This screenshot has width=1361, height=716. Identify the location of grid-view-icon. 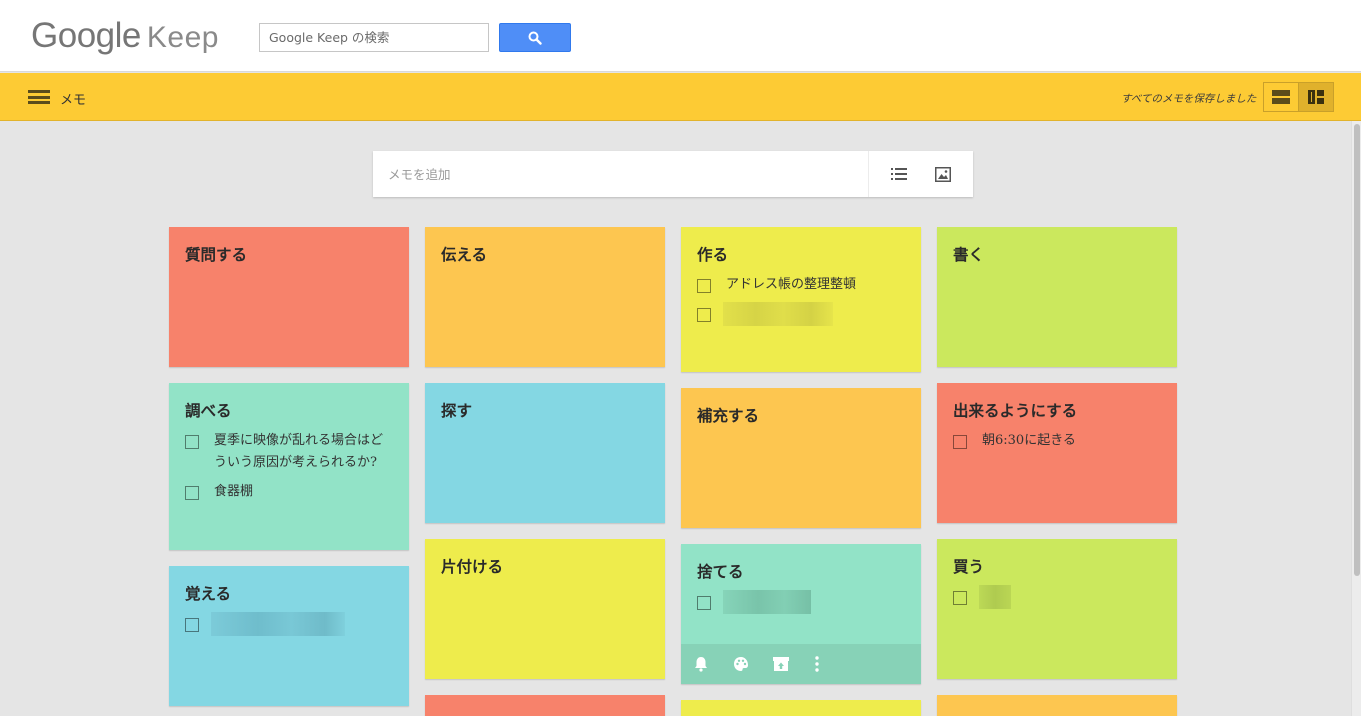
(1316, 97).